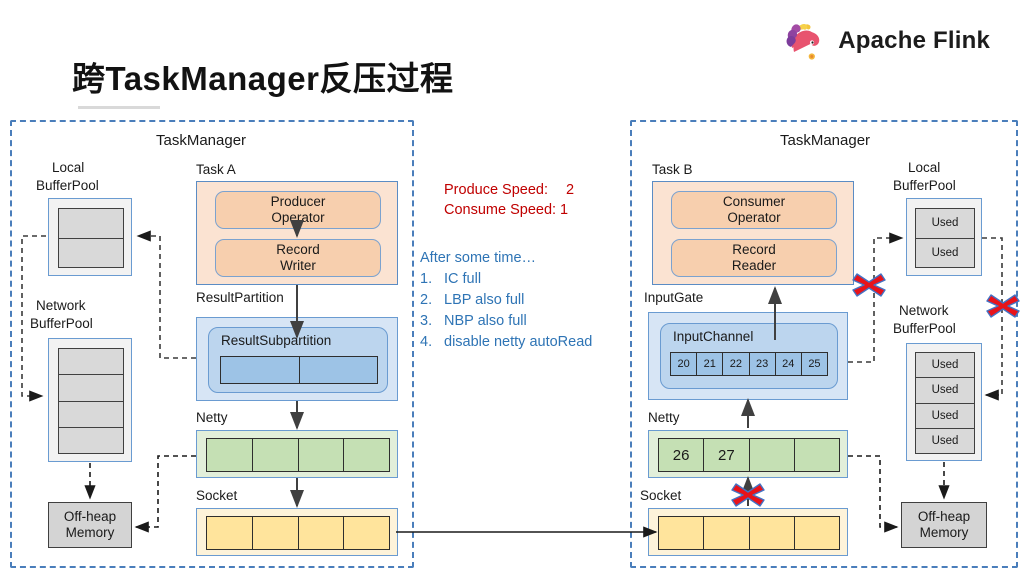 This screenshot has width=1024, height=576. I want to click on consumer-operator-line2: Operator, so click(754, 217).